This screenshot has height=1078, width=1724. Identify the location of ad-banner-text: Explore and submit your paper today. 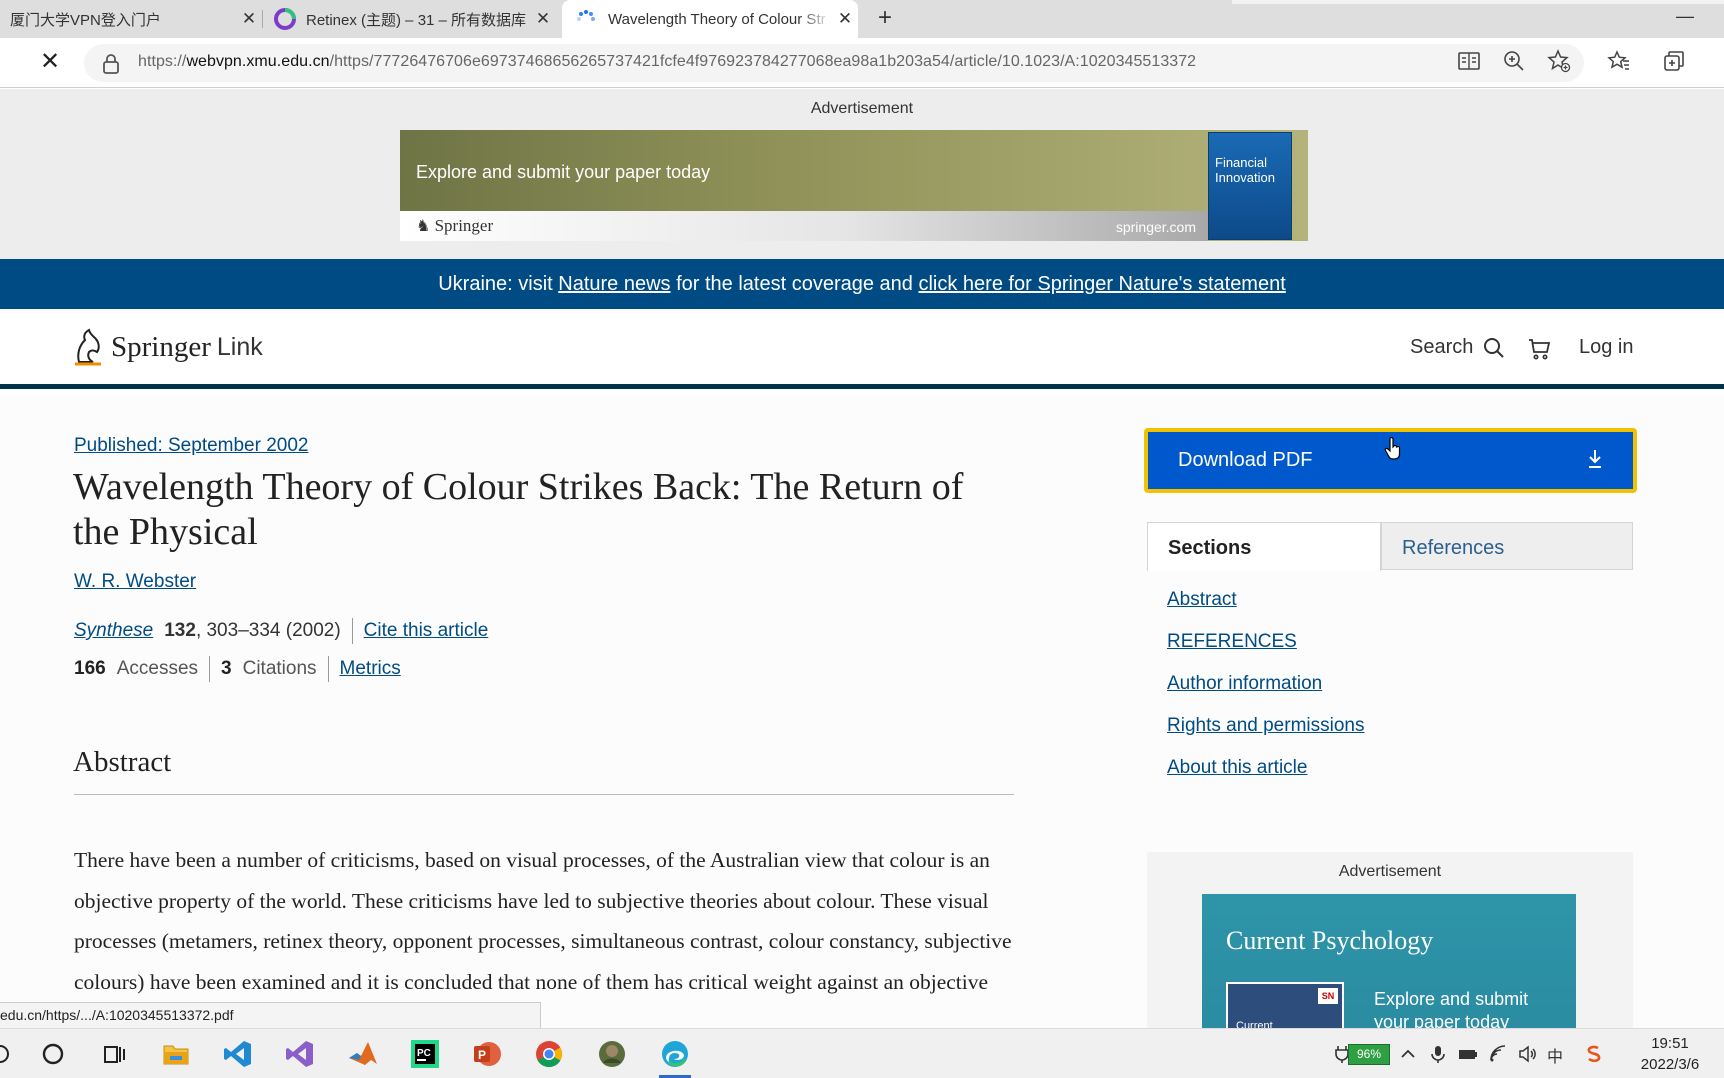
(563, 172).